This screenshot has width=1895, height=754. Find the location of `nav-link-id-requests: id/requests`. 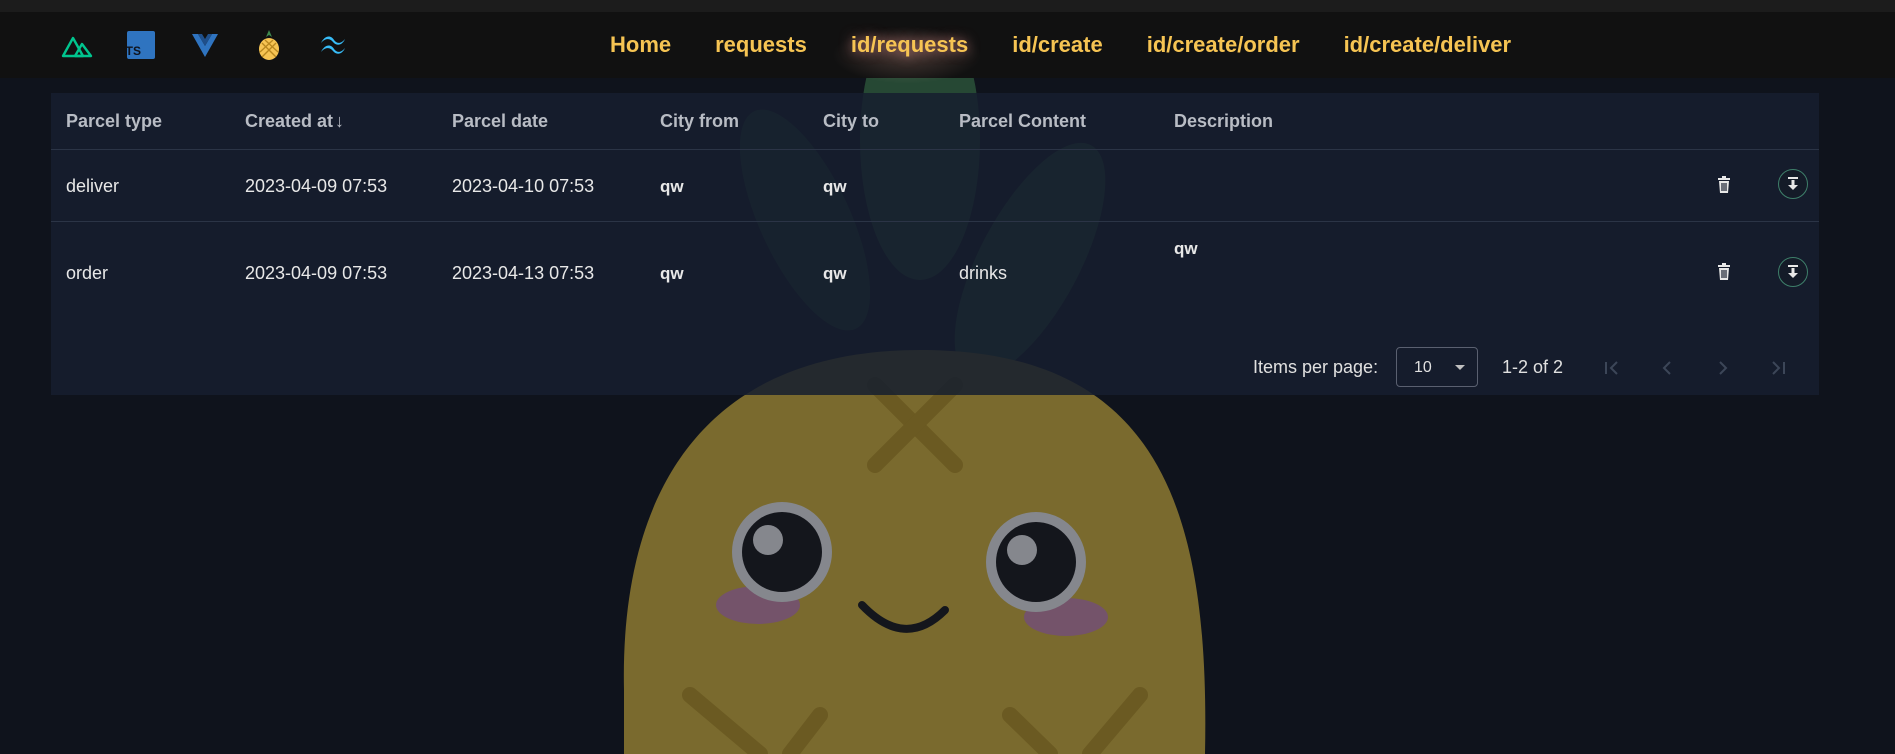

nav-link-id-requests: id/requests is located at coordinates (909, 45).